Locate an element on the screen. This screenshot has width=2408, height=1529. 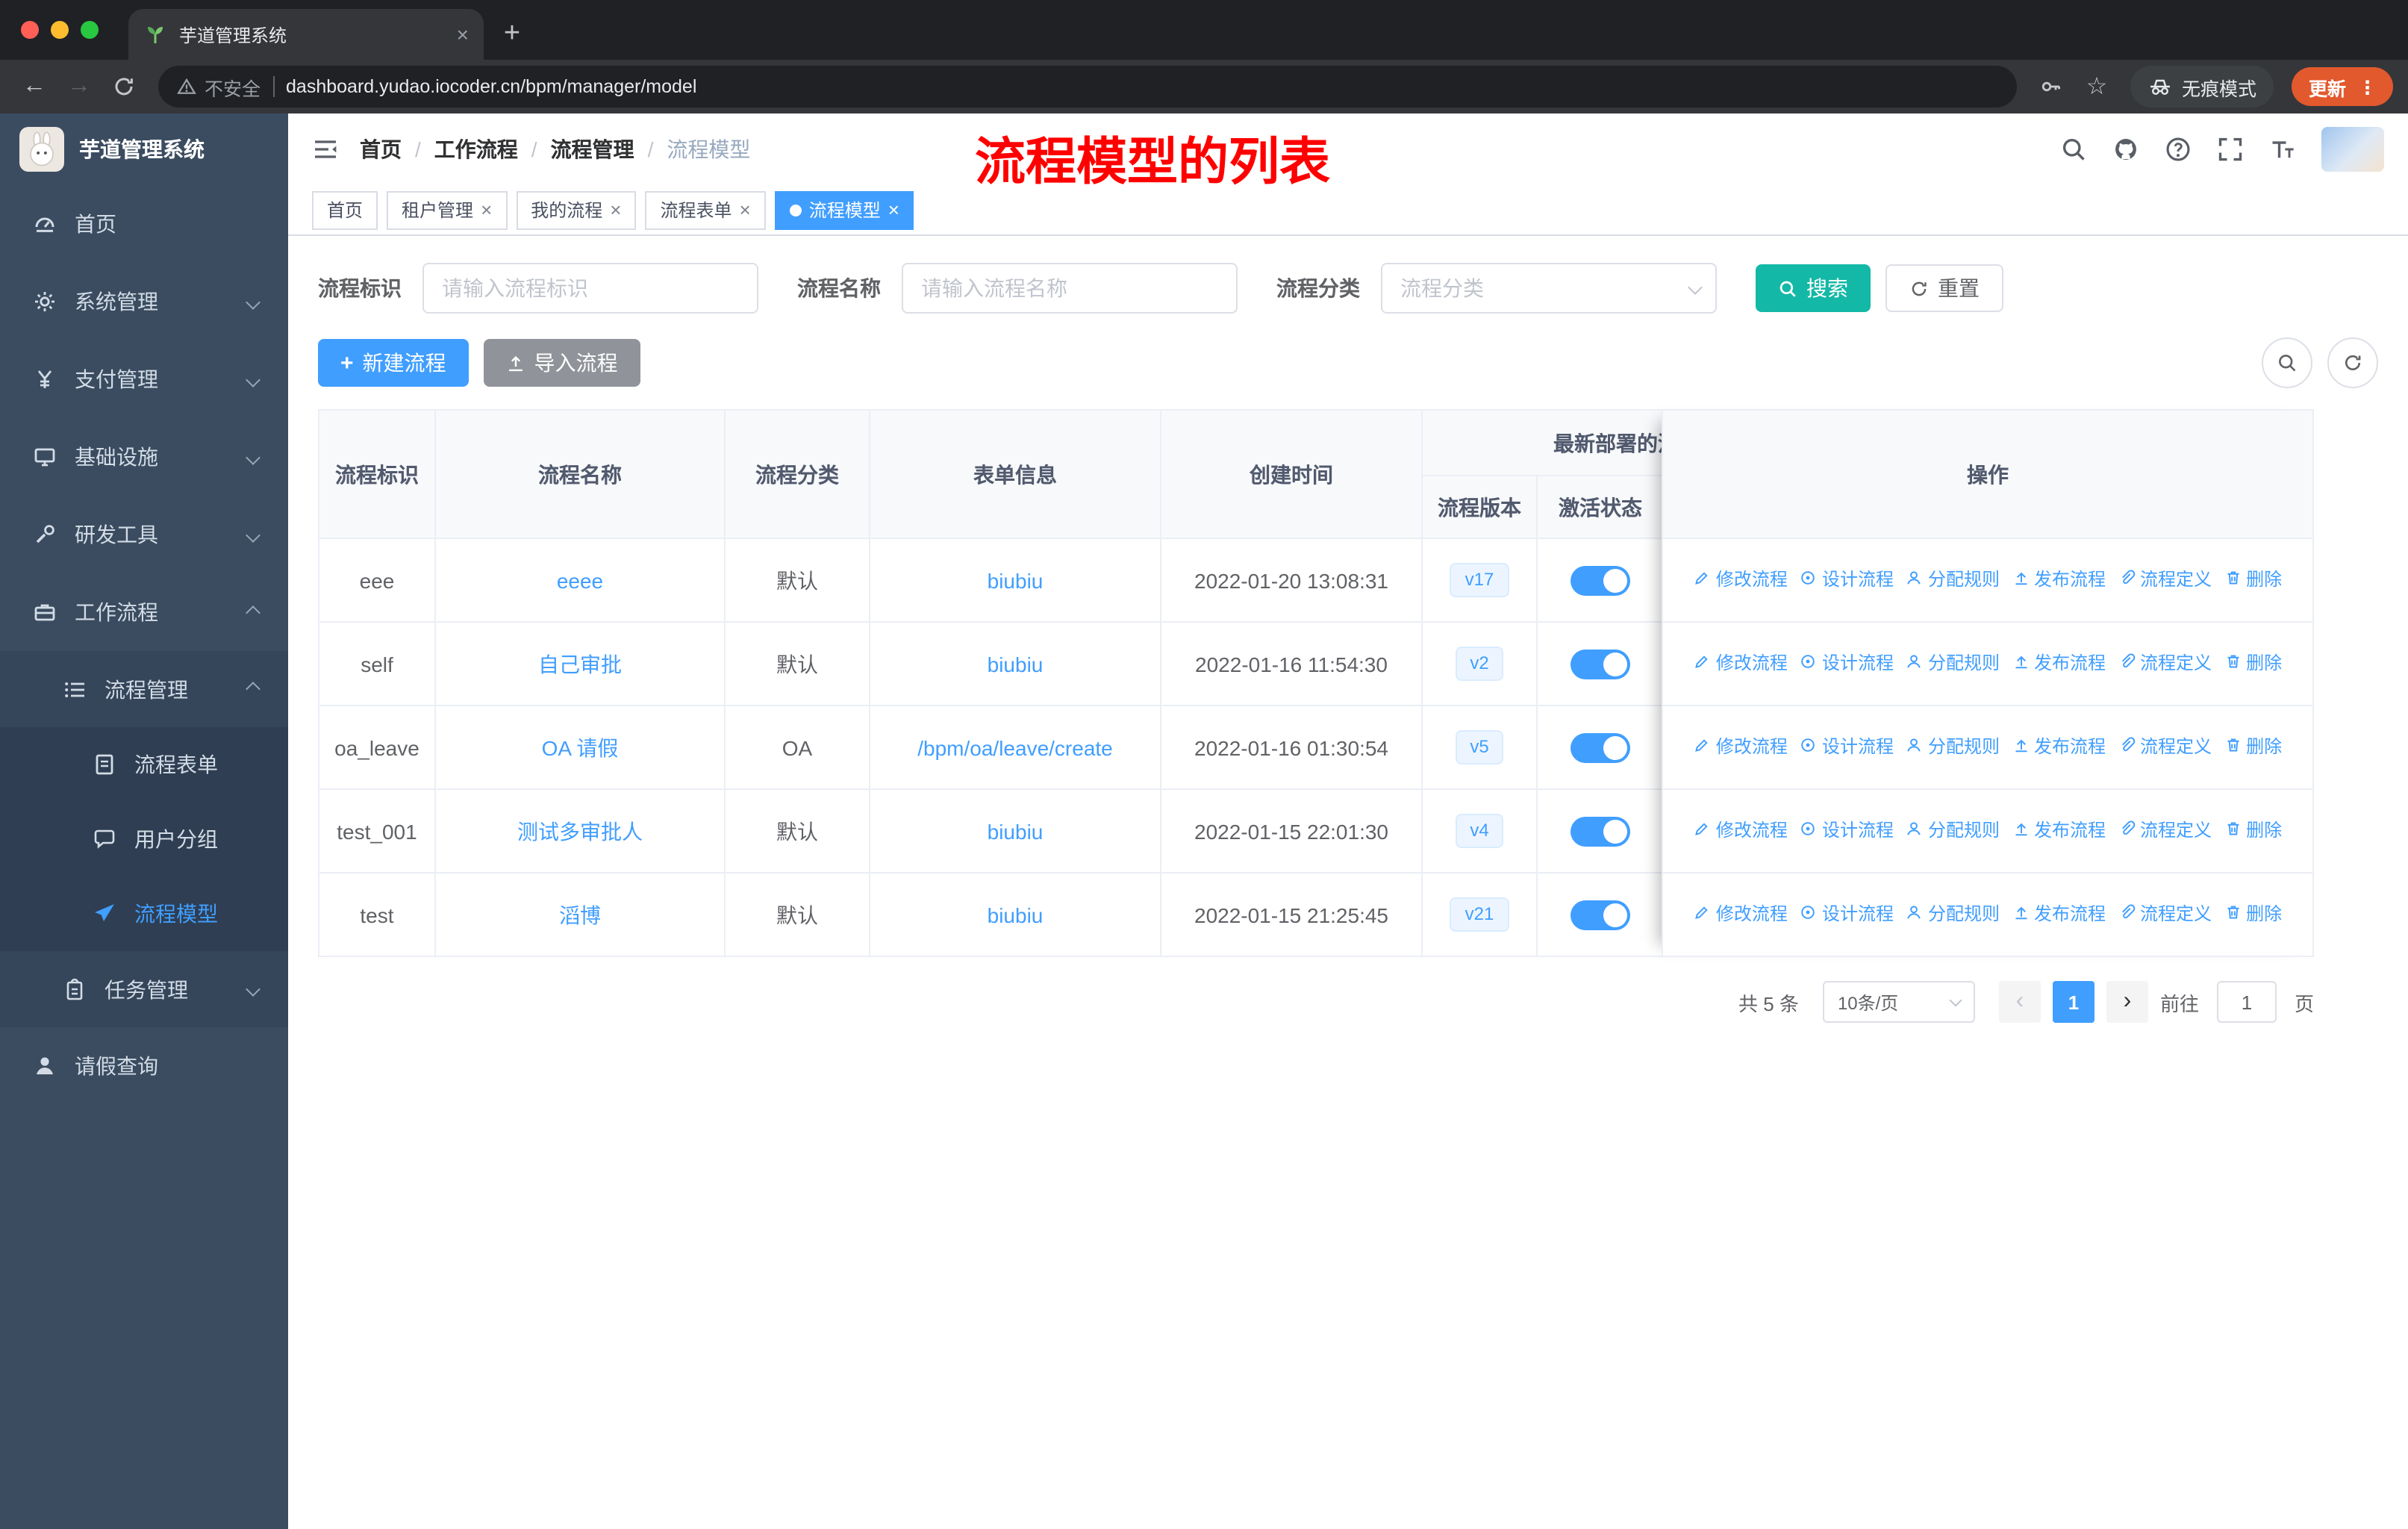
page-size-select: 10条/页 is located at coordinates (1898, 1002).